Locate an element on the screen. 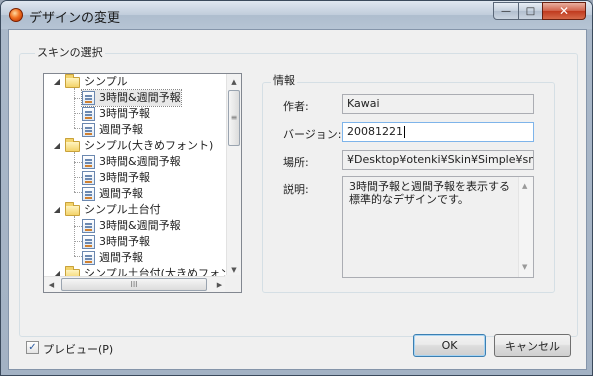  description-text: 3時間予報と週間予報を表示する標準的なデザインです。 is located at coordinates (429, 193).